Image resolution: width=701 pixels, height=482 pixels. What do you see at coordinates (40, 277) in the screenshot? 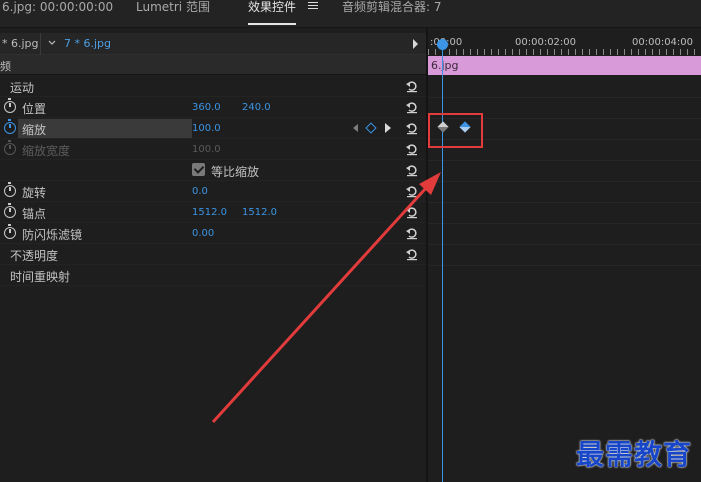
I see `time-remap-label: 时间重映射` at bounding box center [40, 277].